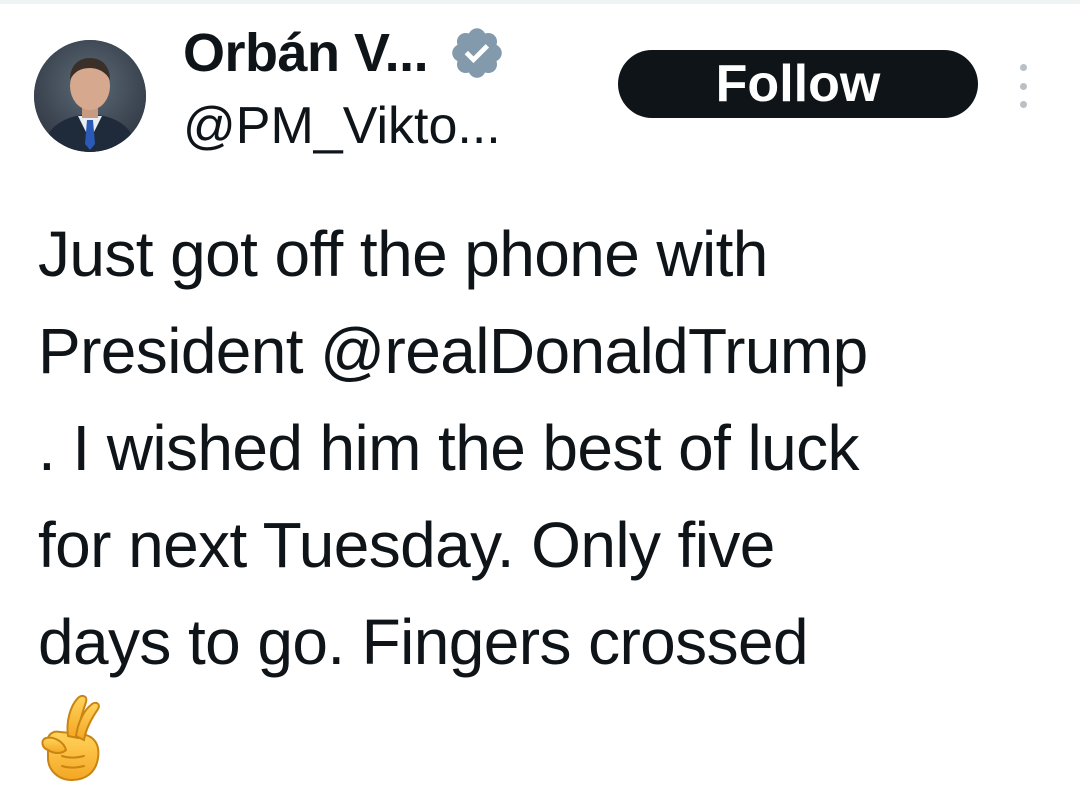  Describe the element at coordinates (477, 53) in the screenshot. I see `verified-badge-icon` at that location.